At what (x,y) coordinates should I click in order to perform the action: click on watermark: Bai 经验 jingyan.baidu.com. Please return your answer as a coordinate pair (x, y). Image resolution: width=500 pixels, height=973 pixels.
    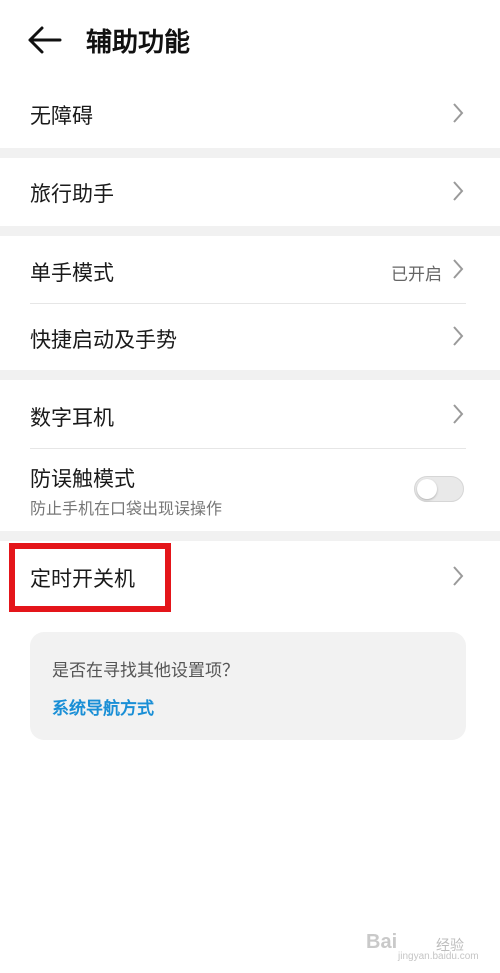
    Looking at the image, I should click on (426, 945).